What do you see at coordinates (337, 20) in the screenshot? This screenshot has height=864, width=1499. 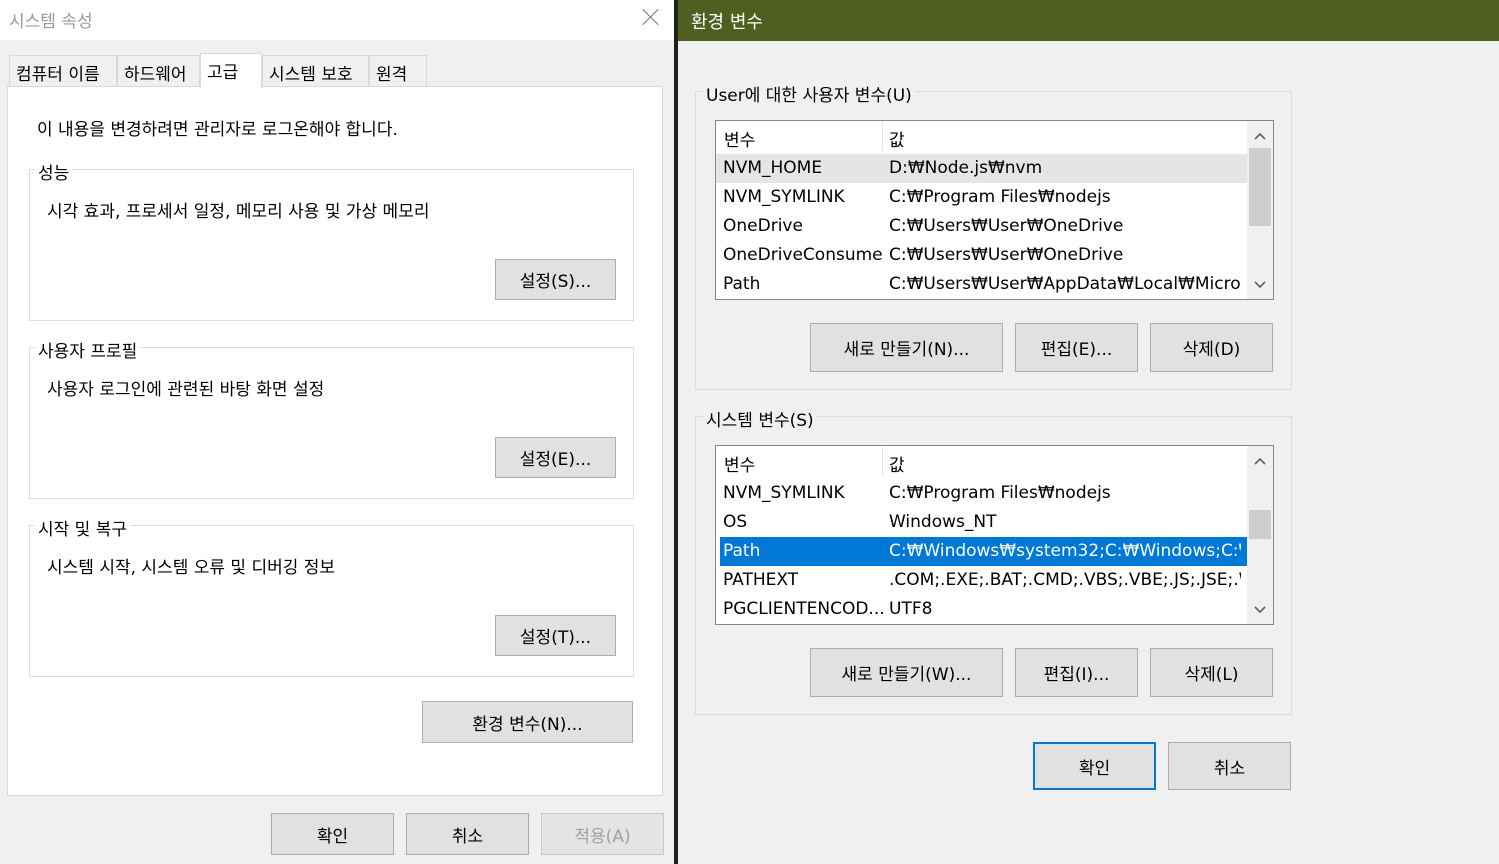 I see `title-bar: 시스템 속성` at bounding box center [337, 20].